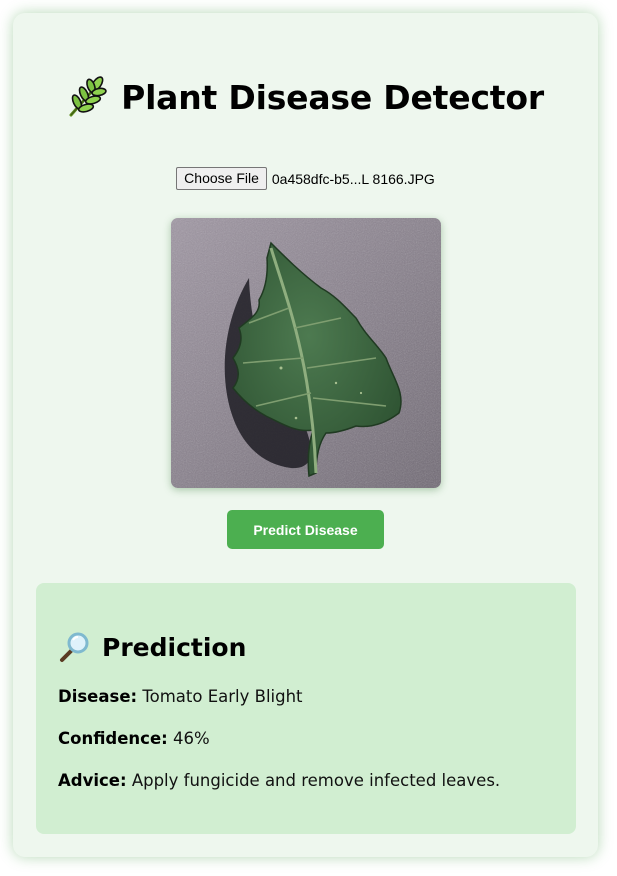 This screenshot has width=617, height=876. I want to click on page-header: Plant Disease Detector, so click(305, 97).